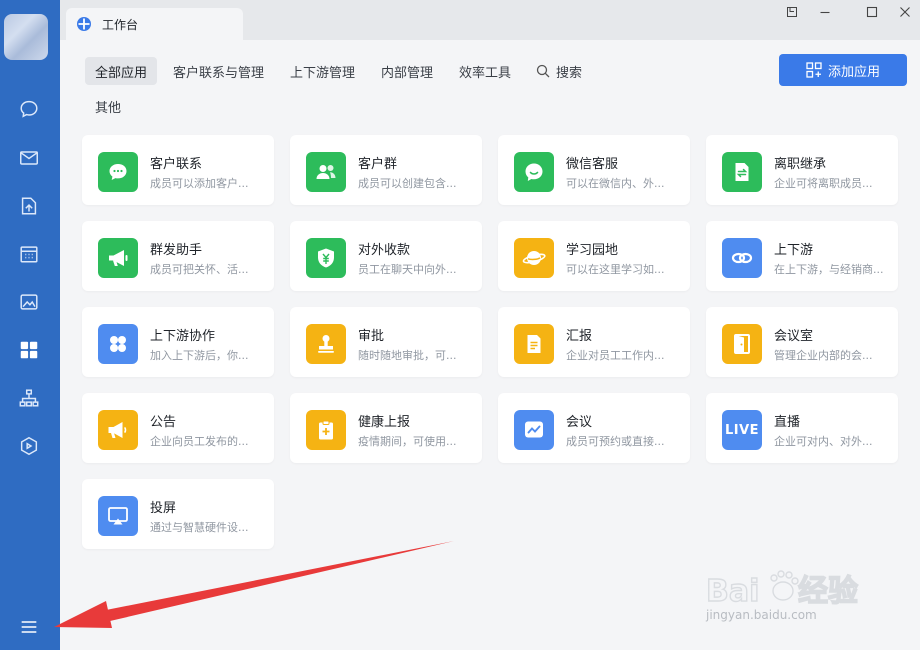 The image size is (920, 650). What do you see at coordinates (163, 422) in the screenshot?
I see `app-name: 公告` at bounding box center [163, 422].